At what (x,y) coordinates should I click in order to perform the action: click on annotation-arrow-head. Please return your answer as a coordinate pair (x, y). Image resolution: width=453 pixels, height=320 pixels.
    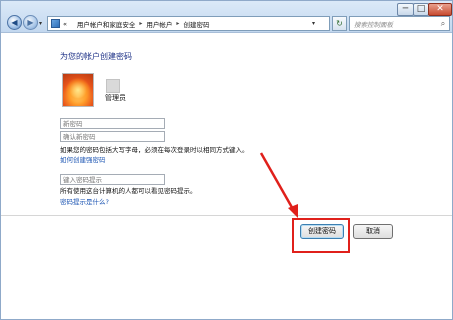
    Looking at the image, I should click on (293, 211).